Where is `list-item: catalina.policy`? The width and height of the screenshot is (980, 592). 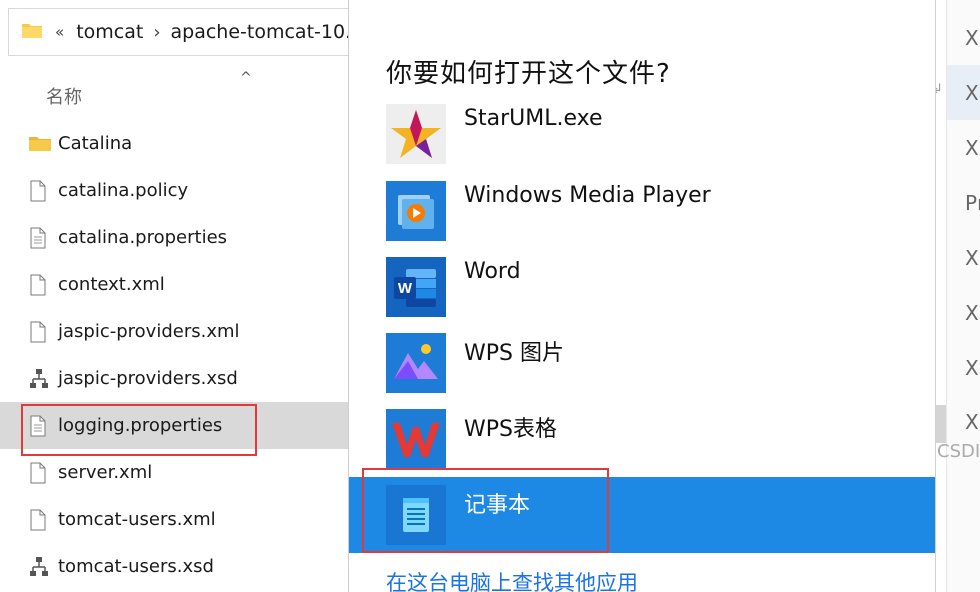
list-item: catalina.policy is located at coordinates (175, 190).